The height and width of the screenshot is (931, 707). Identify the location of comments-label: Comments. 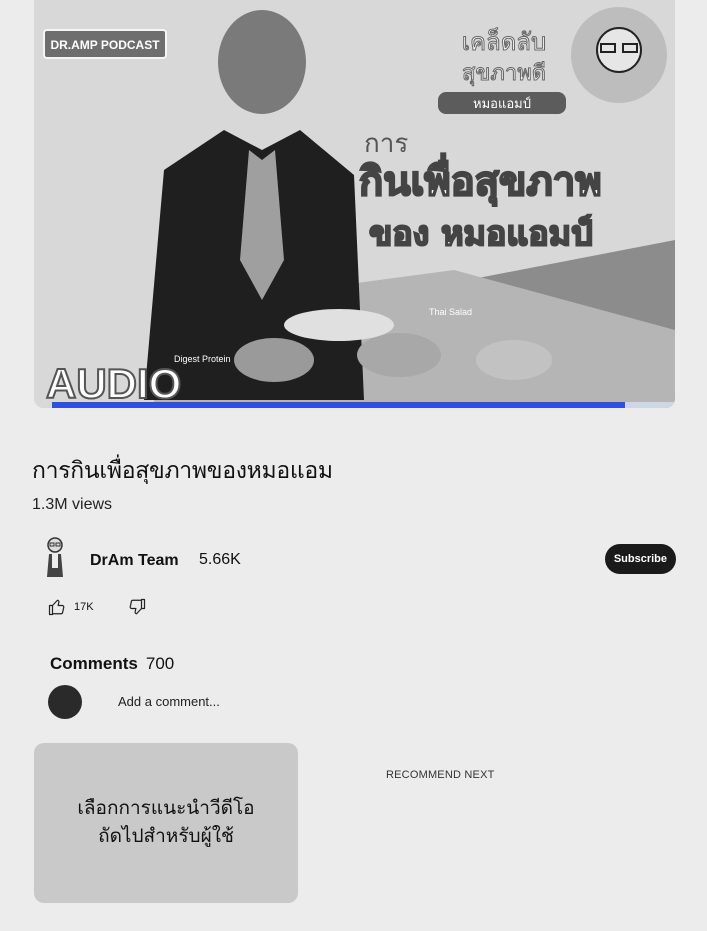
(94, 663).